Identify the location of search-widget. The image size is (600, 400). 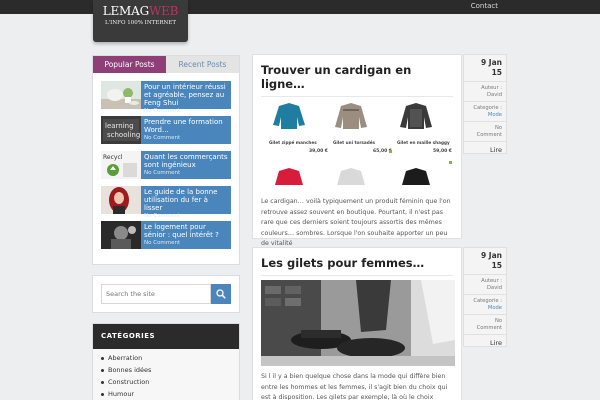
(166, 294).